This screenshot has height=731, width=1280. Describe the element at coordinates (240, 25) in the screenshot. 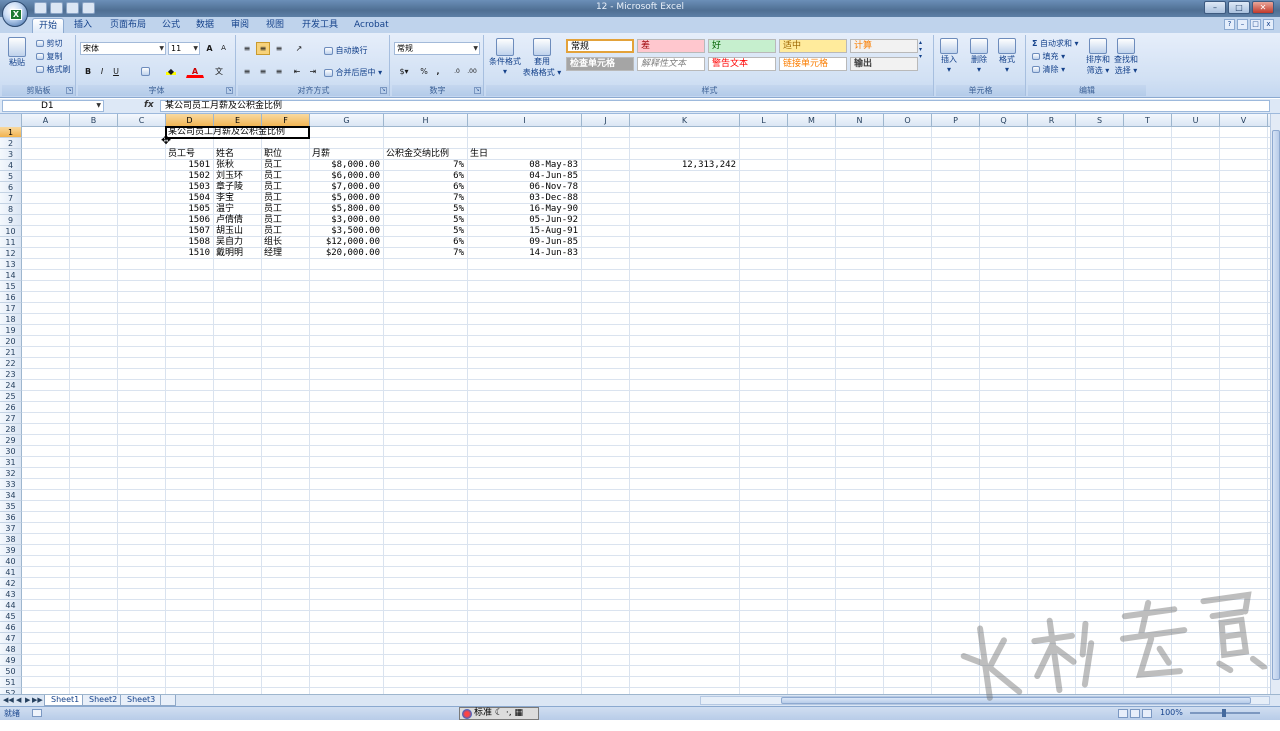

I see `tab-review: 审阅` at that location.